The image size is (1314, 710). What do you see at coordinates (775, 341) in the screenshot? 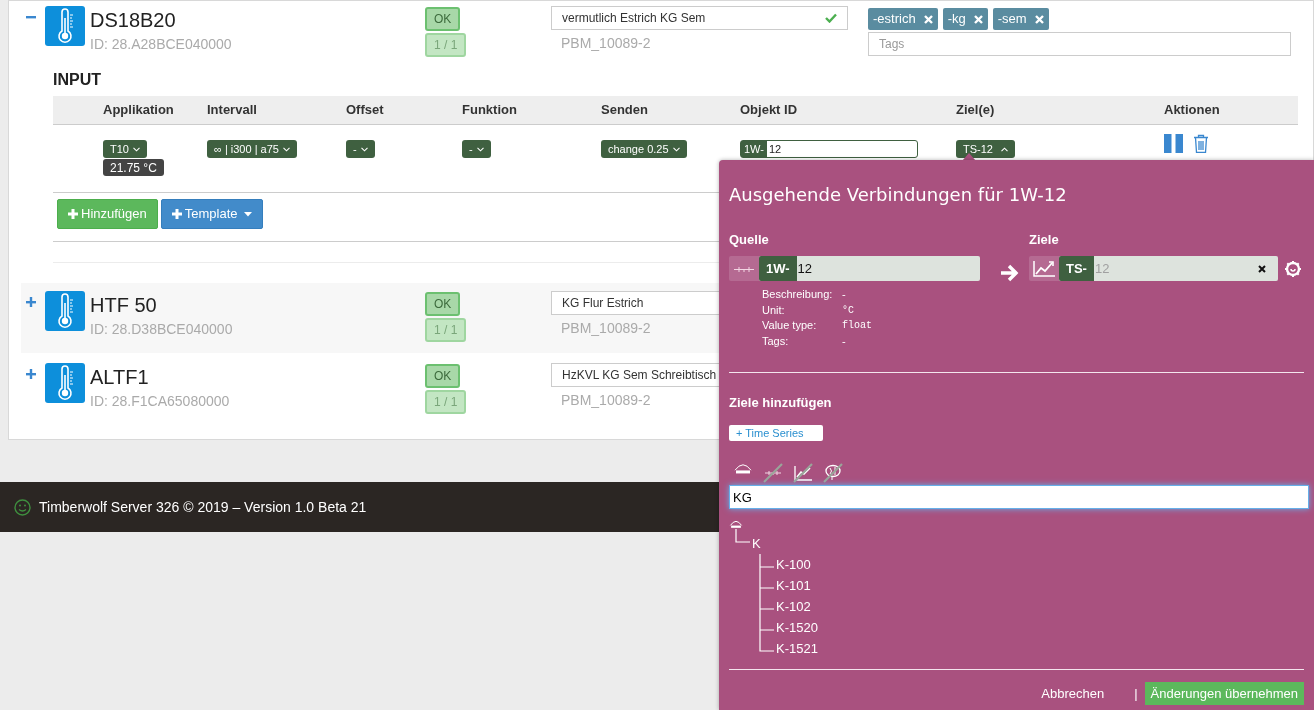
I see `detail-label: Tags:` at bounding box center [775, 341].